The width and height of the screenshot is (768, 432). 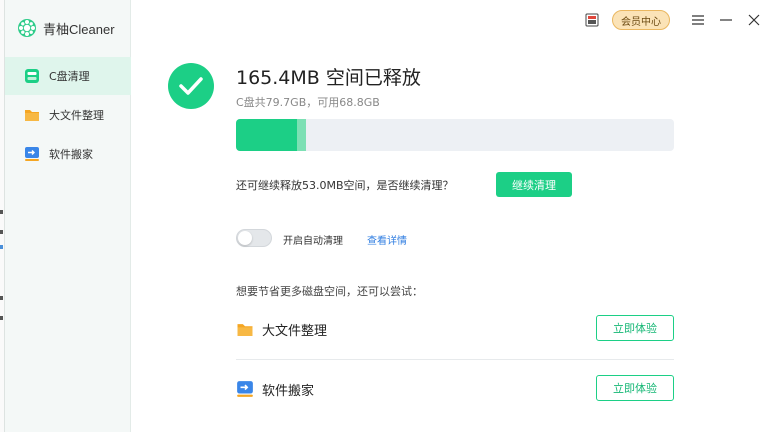 What do you see at coordinates (387, 239) in the screenshot?
I see `view-details-link: 查看详情` at bounding box center [387, 239].